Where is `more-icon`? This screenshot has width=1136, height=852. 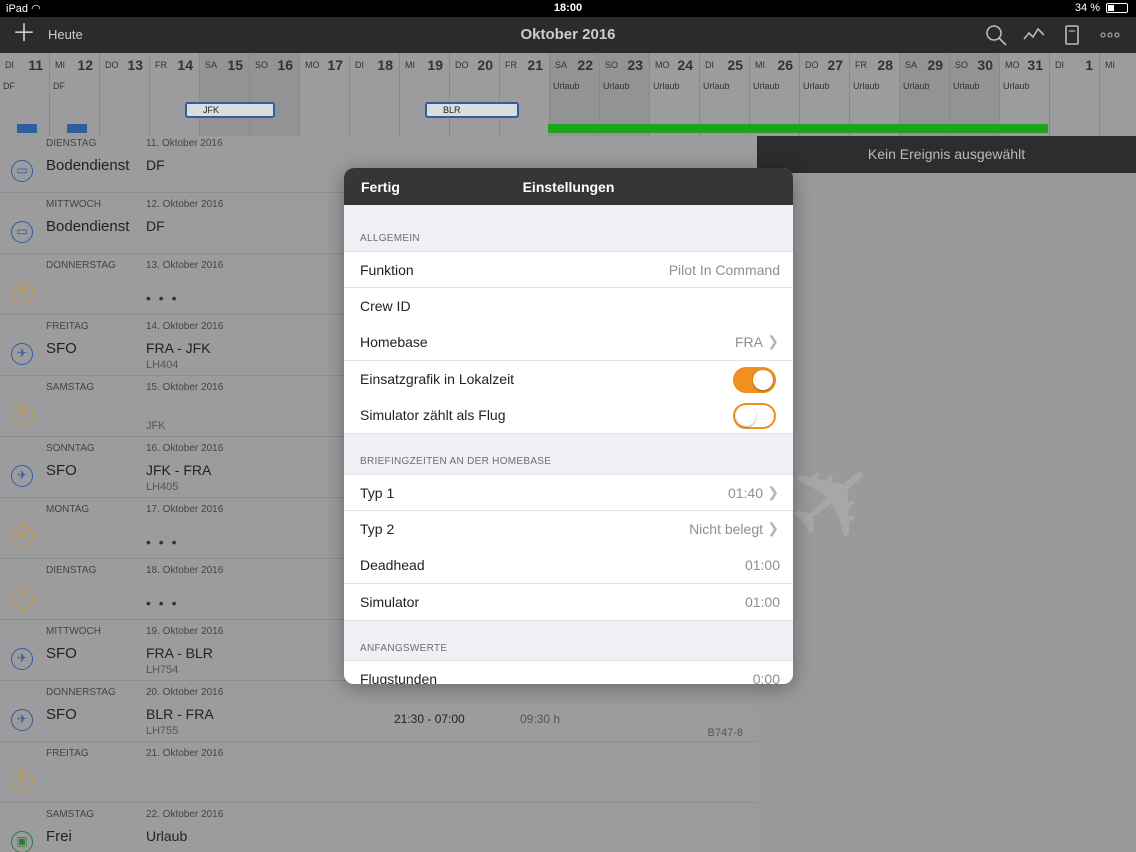 more-icon is located at coordinates (1110, 35).